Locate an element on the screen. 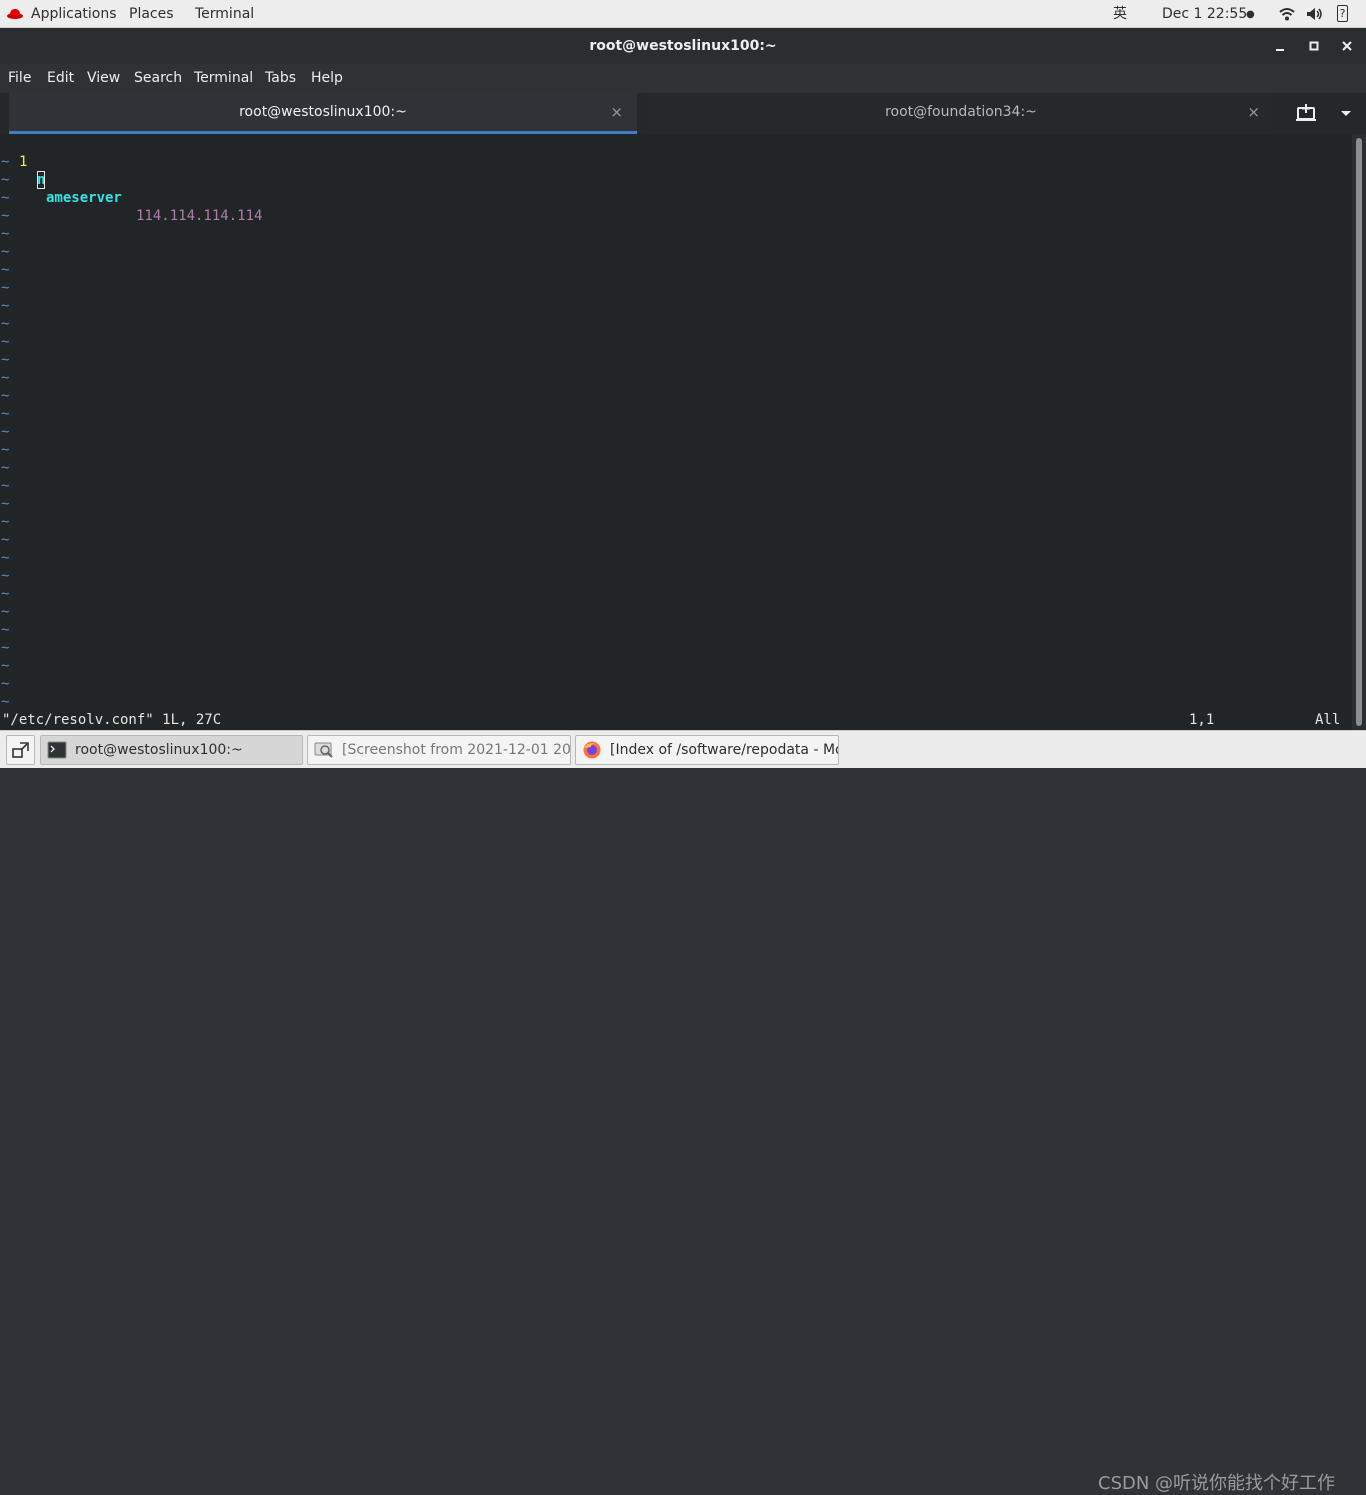 This screenshot has height=1495, width=1366. taskbar-label: root@westoslinux100:~ is located at coordinates (159, 750).